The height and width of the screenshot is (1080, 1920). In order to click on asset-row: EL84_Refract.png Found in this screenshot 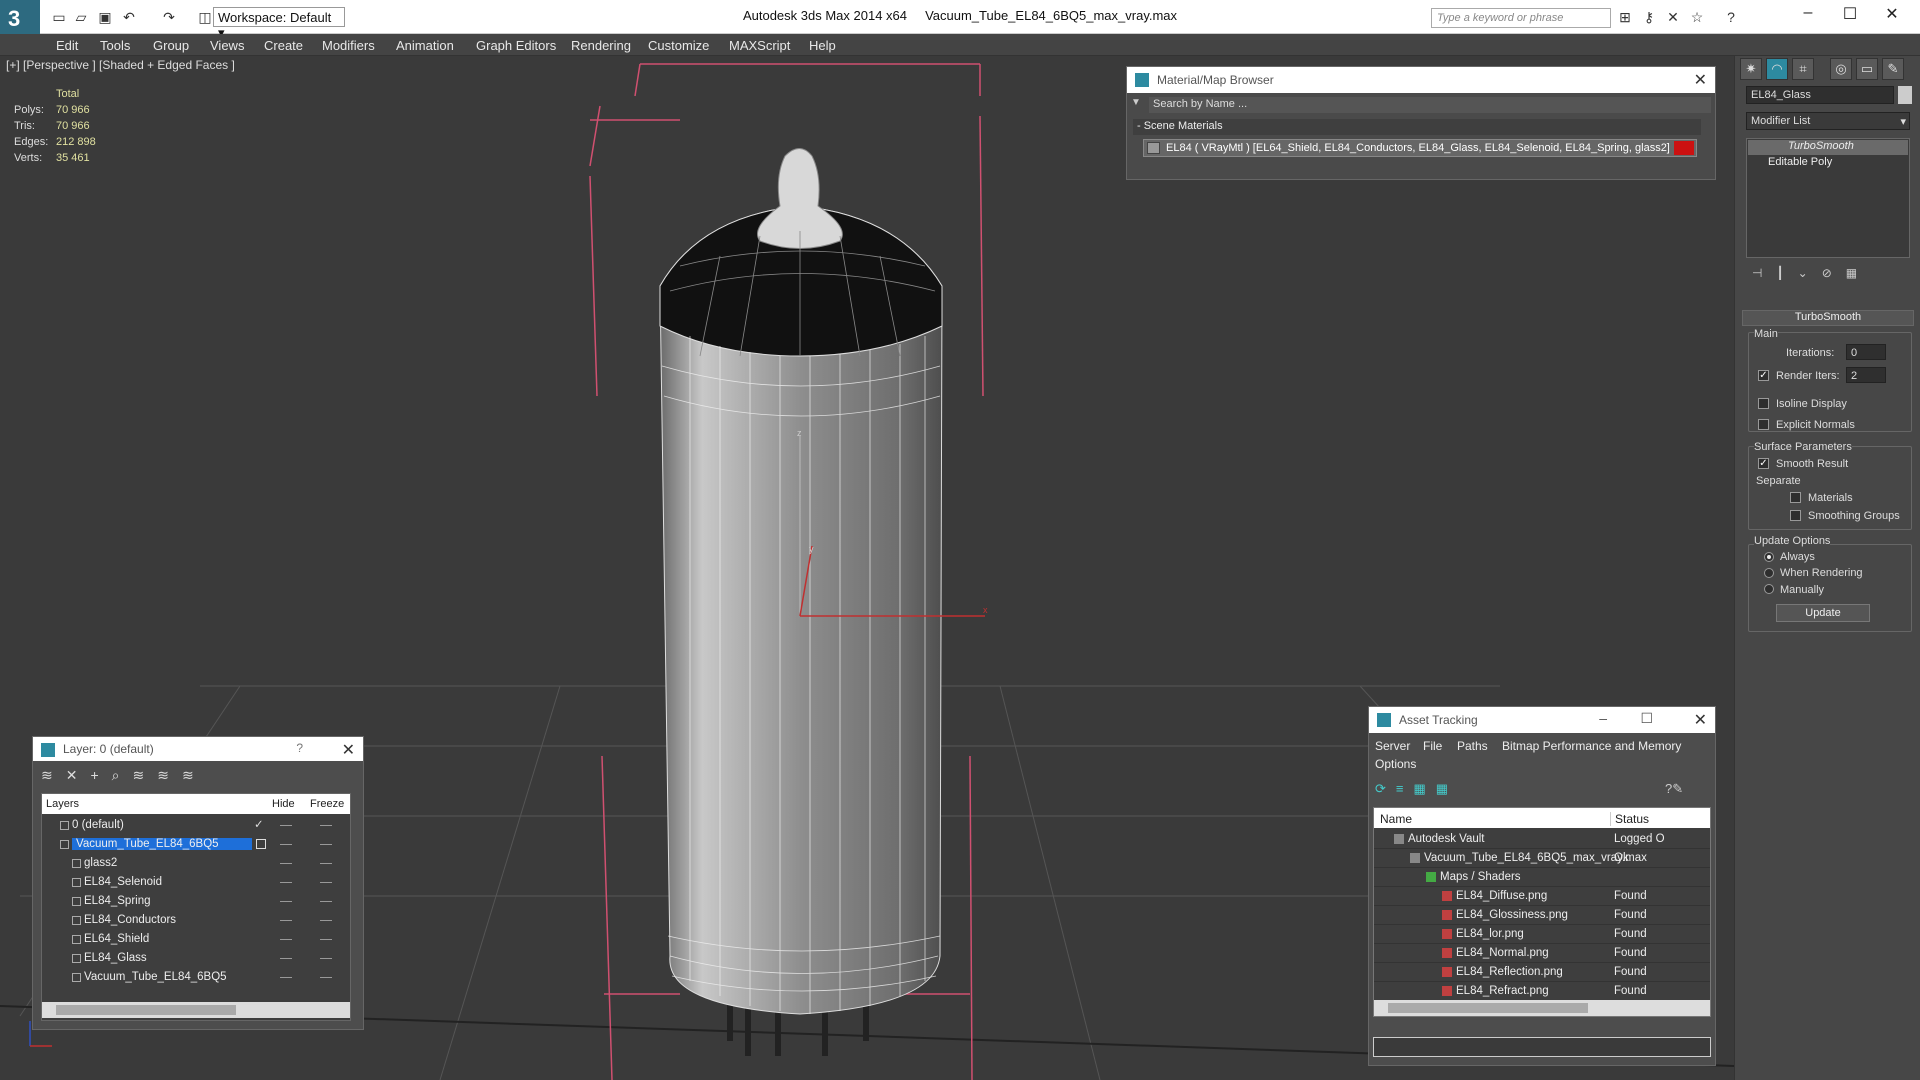, I will do `click(1542, 991)`.